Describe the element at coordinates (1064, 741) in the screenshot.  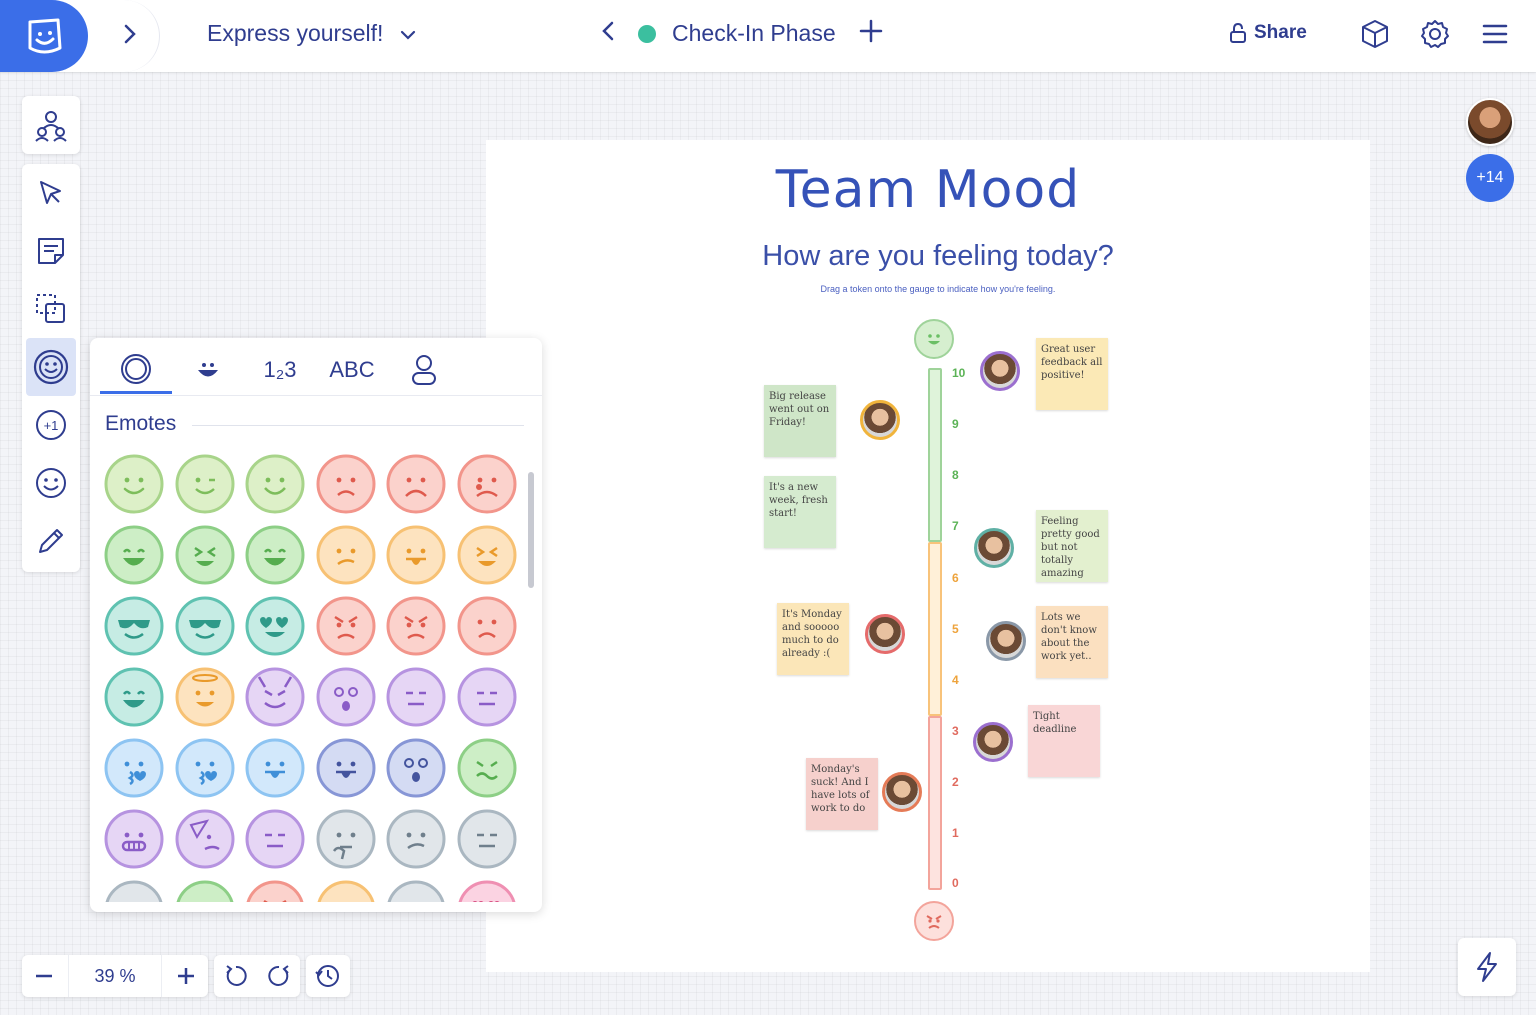
I see `sticky-note: Tight deadline` at that location.